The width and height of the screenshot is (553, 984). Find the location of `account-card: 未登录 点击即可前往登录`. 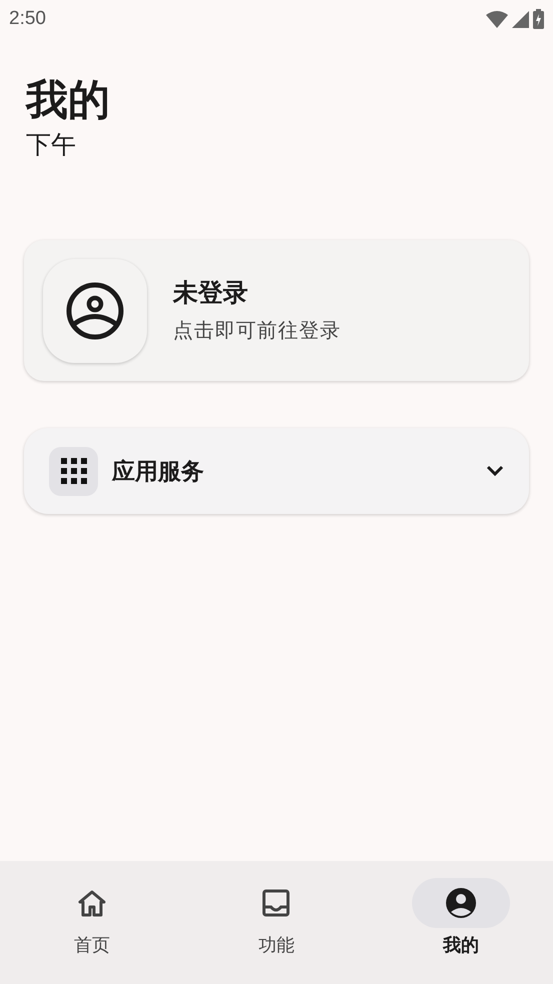

account-card: 未登录 点击即可前往登录 is located at coordinates (276, 310).